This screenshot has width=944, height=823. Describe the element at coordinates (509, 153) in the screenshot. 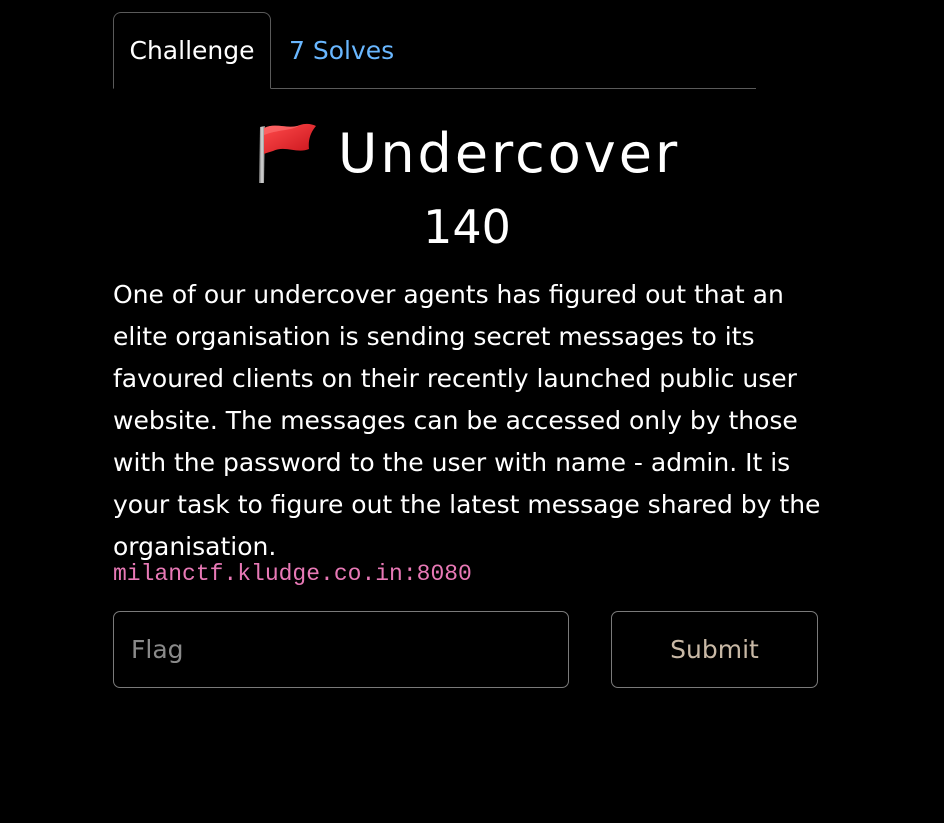

I see `challenge-title: Undercover` at that location.